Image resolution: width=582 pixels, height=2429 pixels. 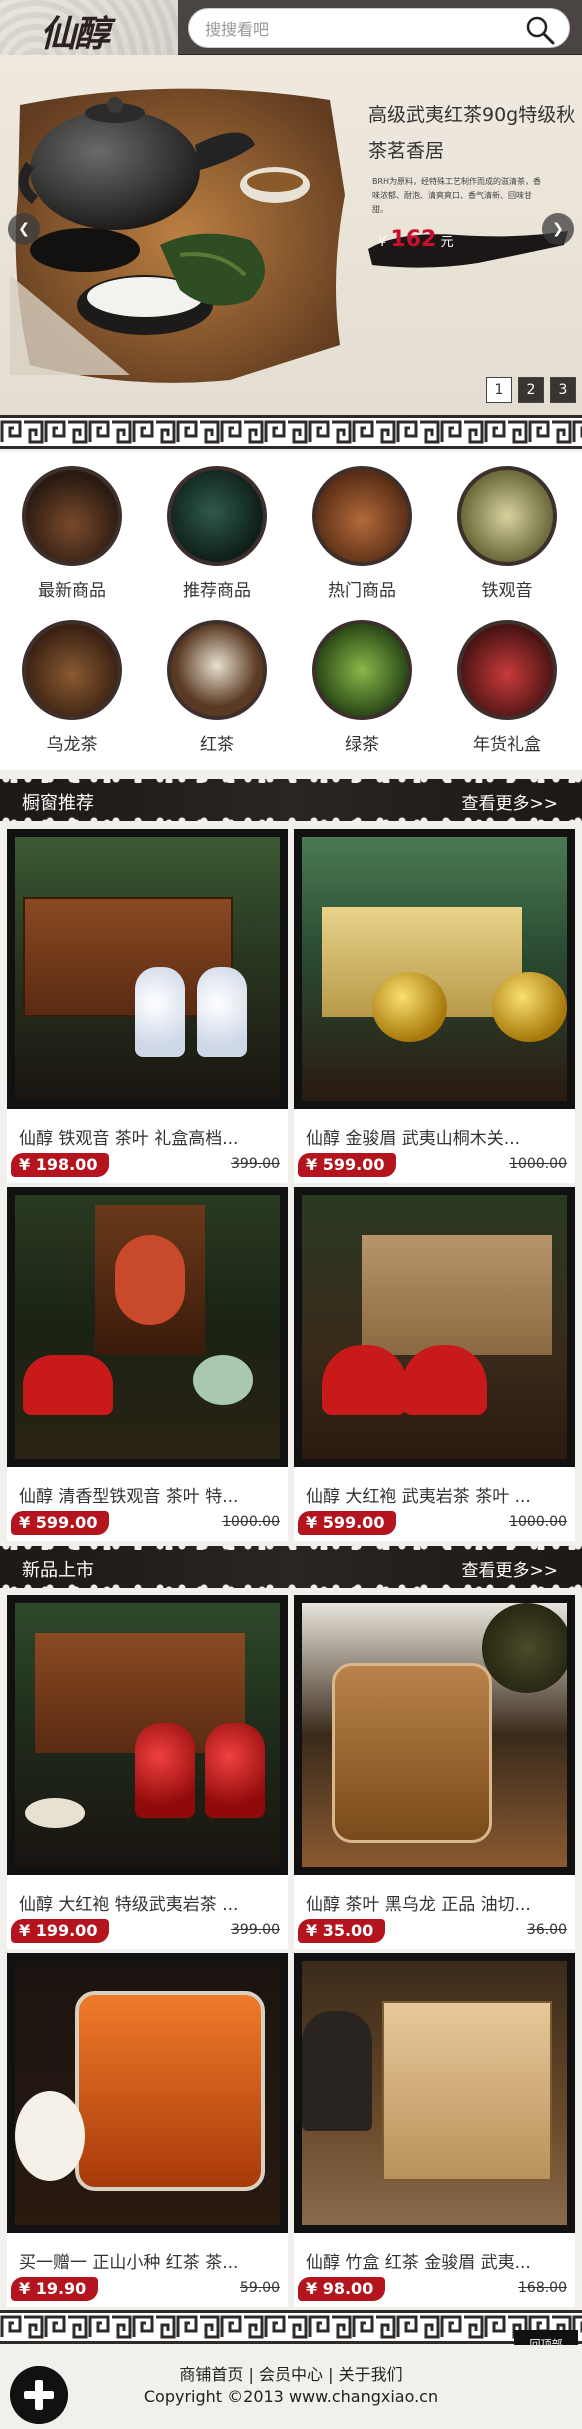 I want to click on product-original-price: 59.00, so click(x=259, y=2288).